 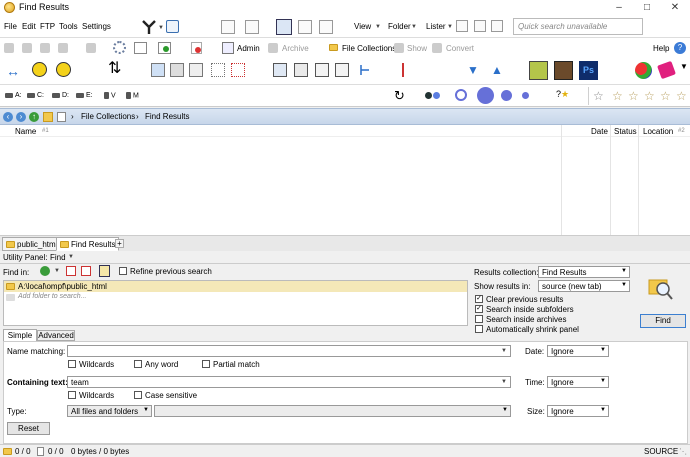 I want to click on column-location: Location, so click(x=658, y=131).